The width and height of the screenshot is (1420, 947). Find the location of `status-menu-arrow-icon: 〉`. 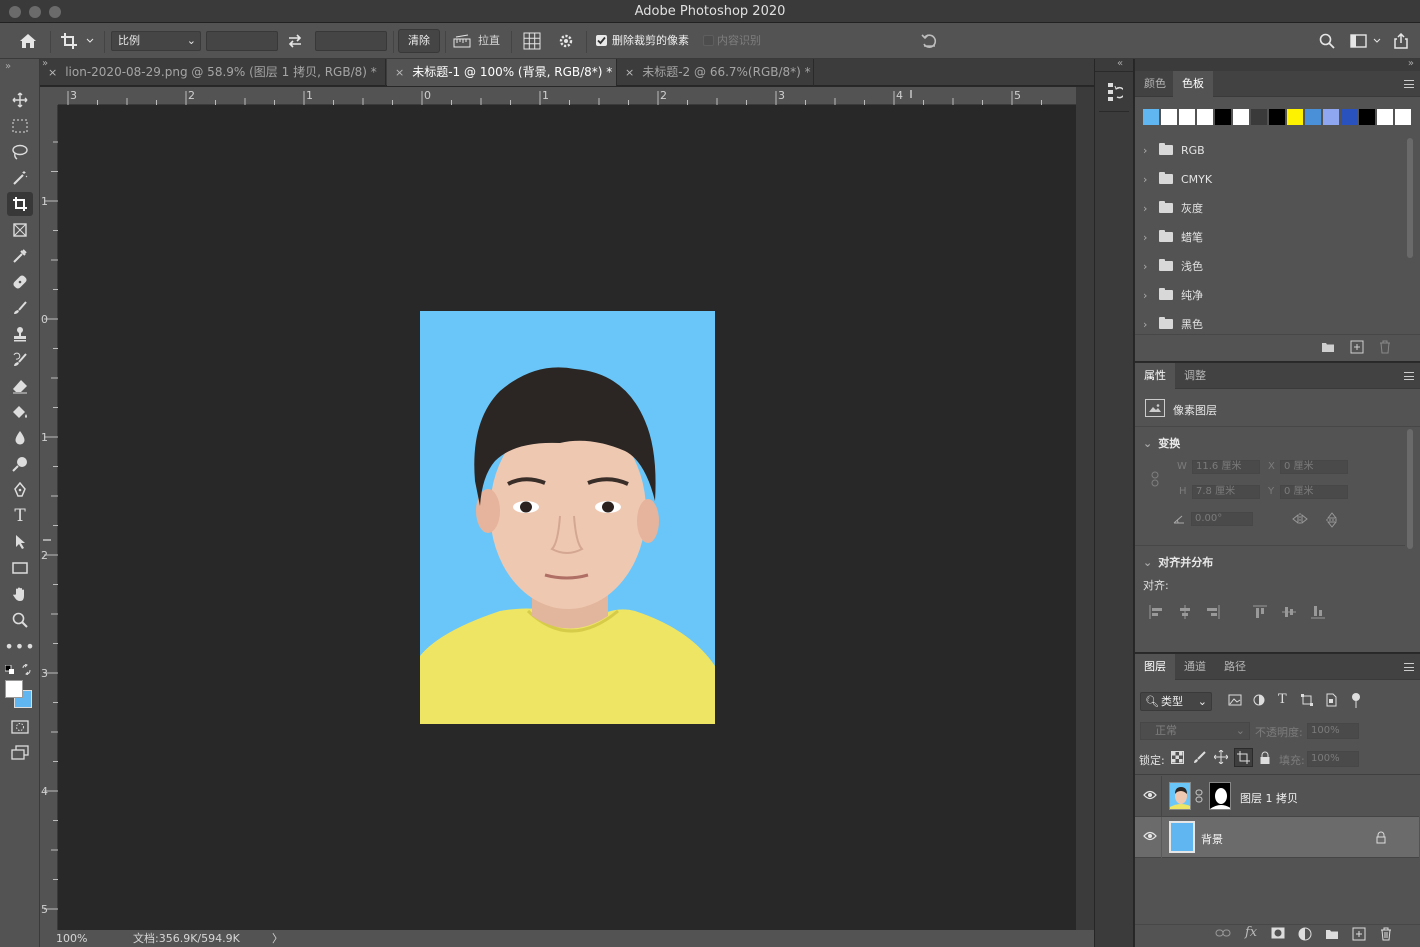

status-menu-arrow-icon: 〉 is located at coordinates (277, 938).